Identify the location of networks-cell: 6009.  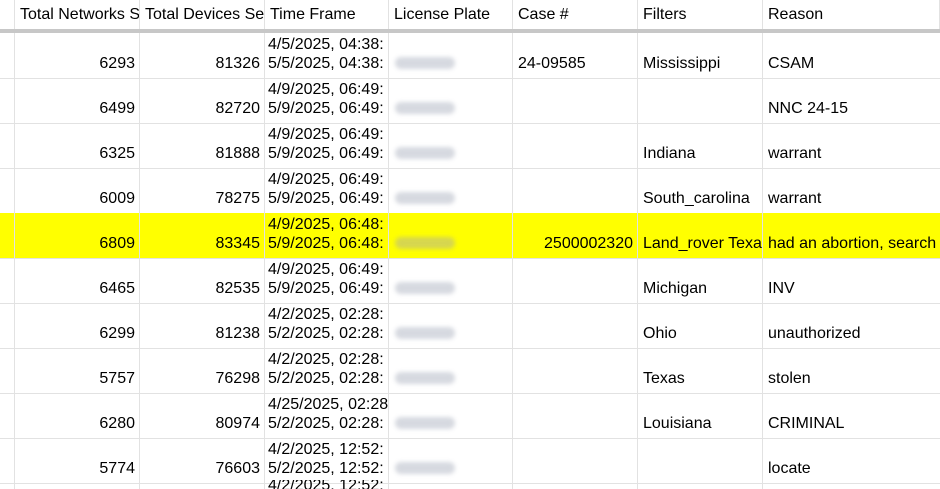
(77, 190).